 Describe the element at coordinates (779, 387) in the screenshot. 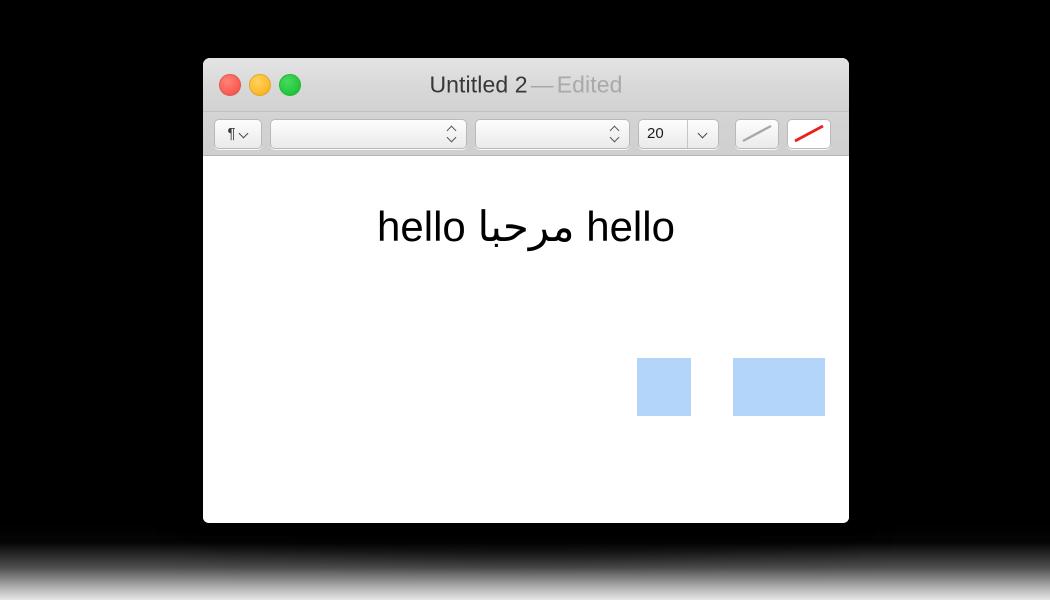

I see `selection-highlight-run-right` at that location.